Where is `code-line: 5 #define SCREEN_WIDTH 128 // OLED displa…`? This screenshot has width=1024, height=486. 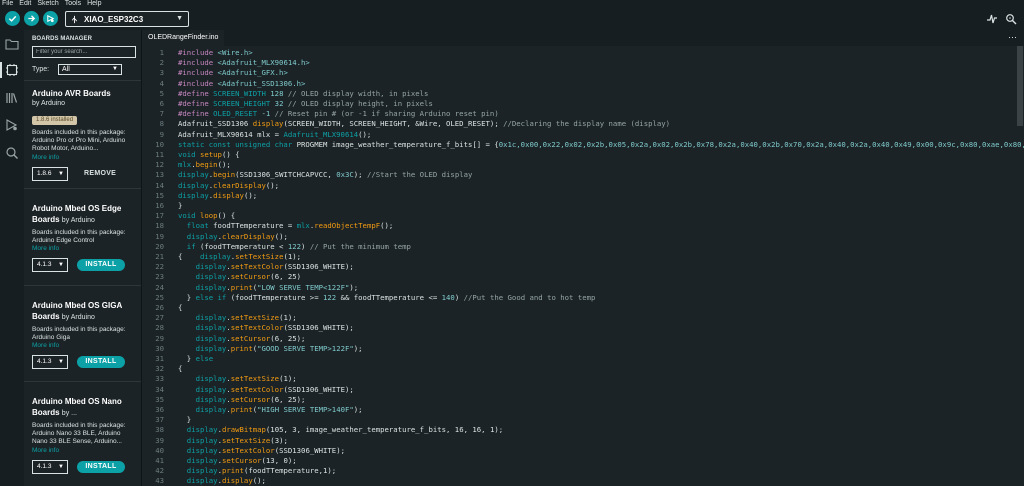 code-line: 5 #define SCREEN_WIDTH 128 // OLED displa… is located at coordinates (583, 94).